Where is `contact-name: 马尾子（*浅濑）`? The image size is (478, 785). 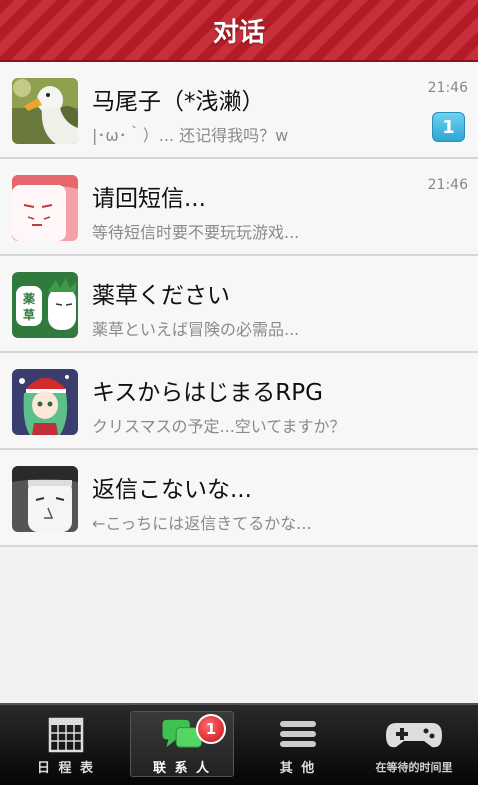 contact-name: 马尾子（*浅濑） is located at coordinates (178, 102).